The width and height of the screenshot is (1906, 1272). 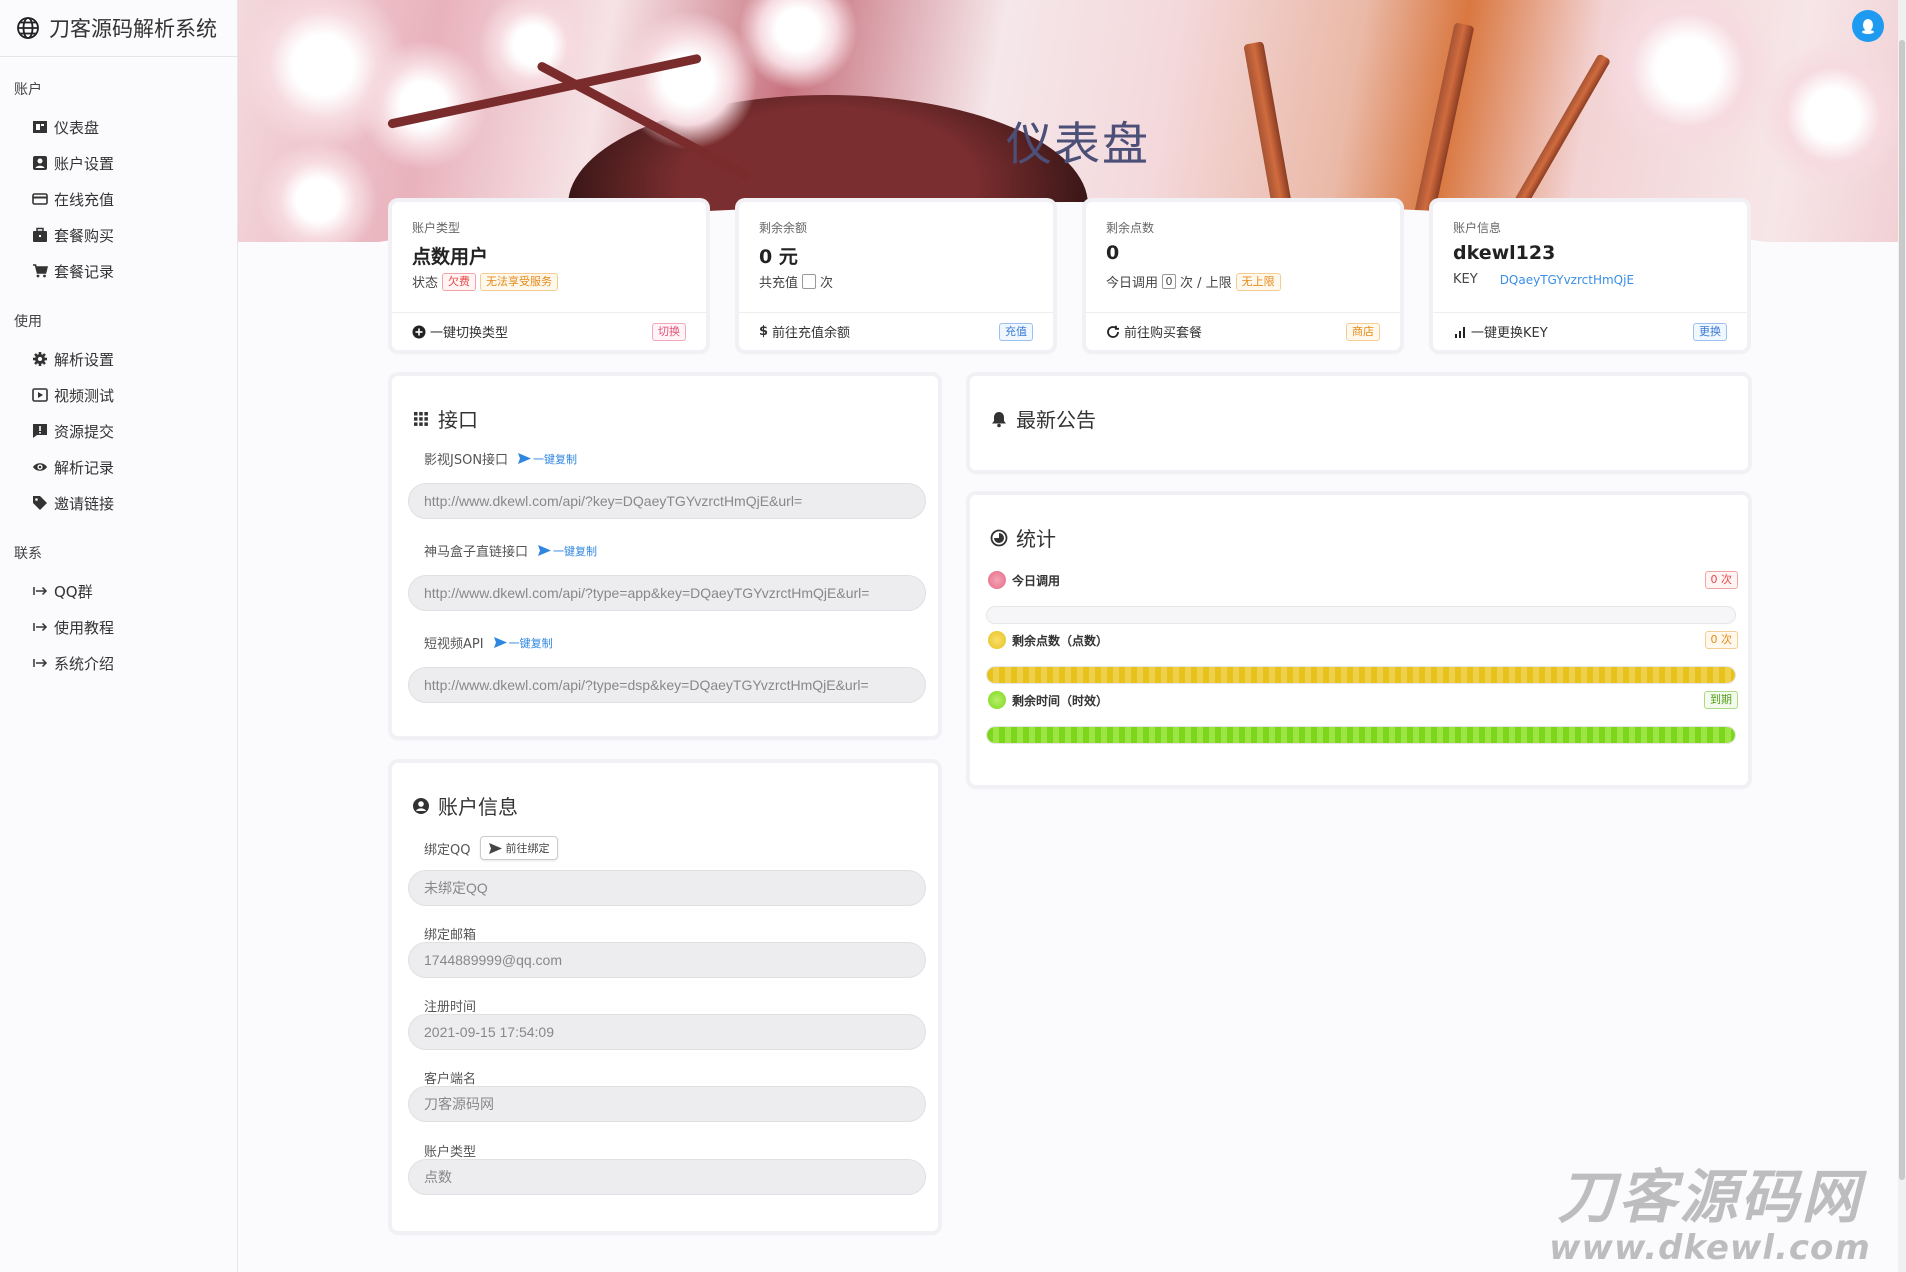 What do you see at coordinates (84, 163) in the screenshot?
I see `sidebar-item-label: 账户设置` at bounding box center [84, 163].